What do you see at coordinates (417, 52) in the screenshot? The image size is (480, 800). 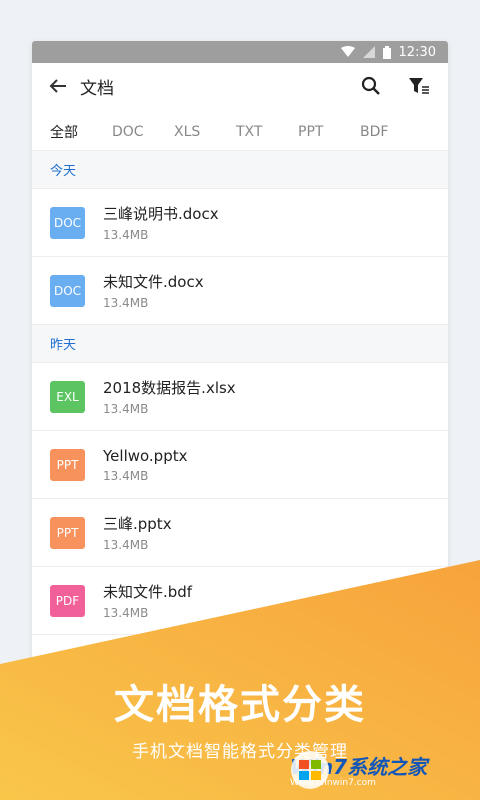 I see `status-time: 12:30` at bounding box center [417, 52].